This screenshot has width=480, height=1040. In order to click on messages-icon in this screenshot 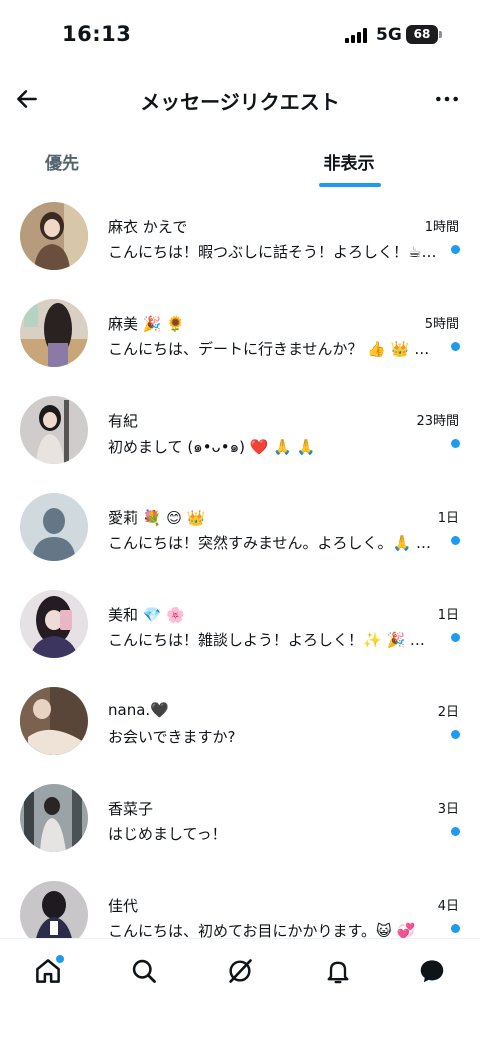, I will do `click(432, 971)`.